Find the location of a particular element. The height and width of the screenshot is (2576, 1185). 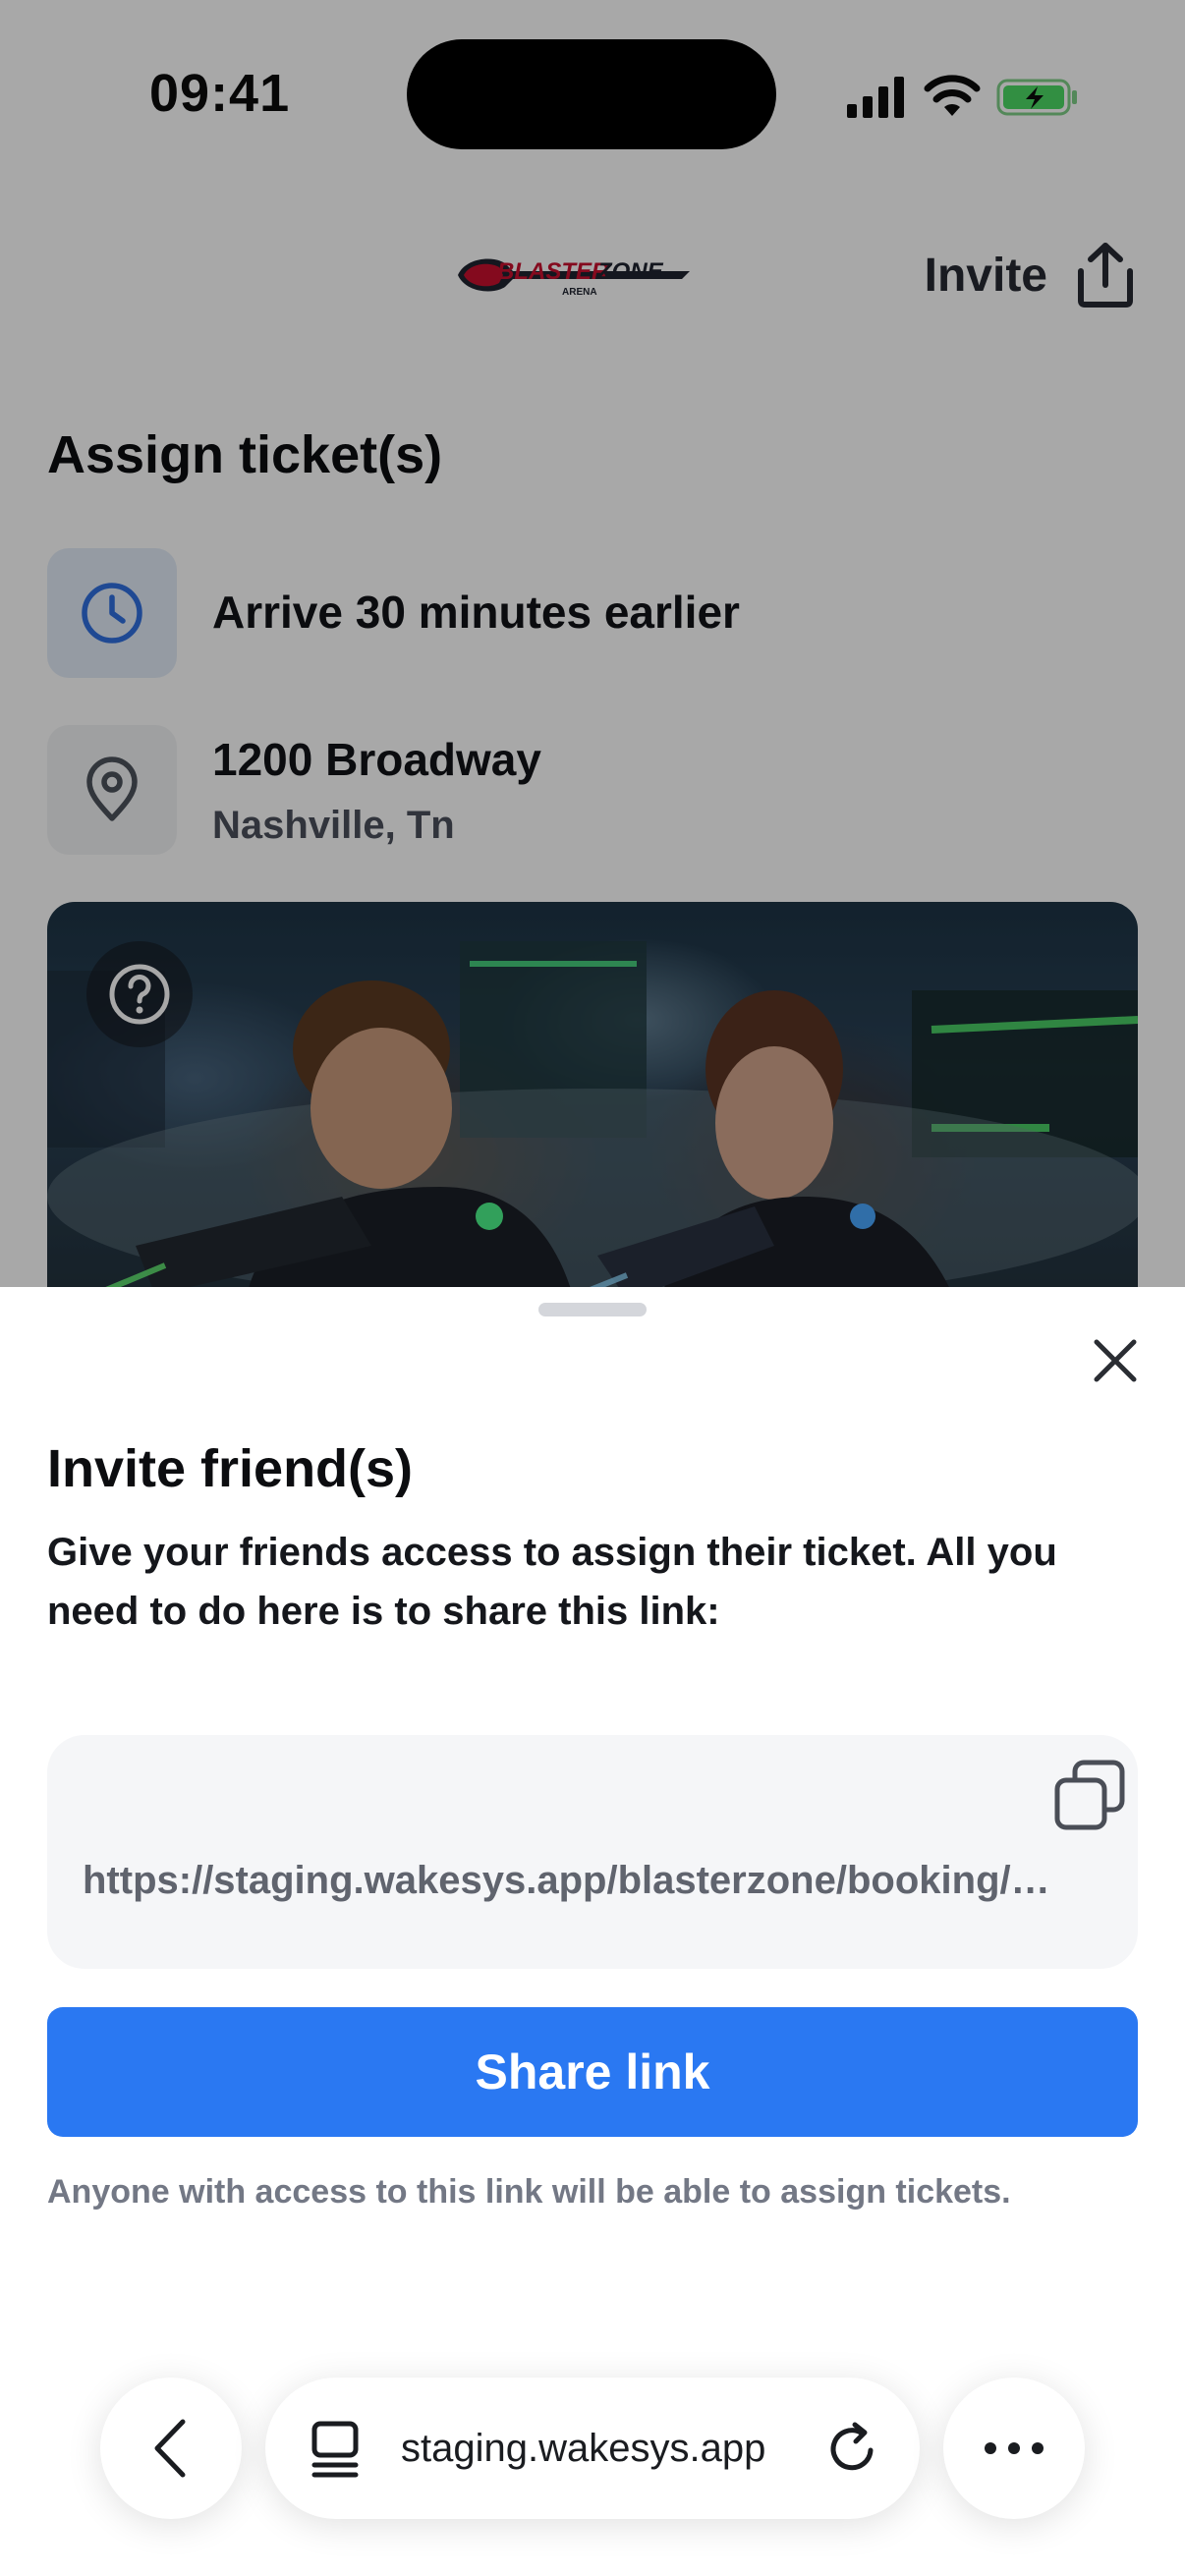

reload-icon is located at coordinates (852, 2448).